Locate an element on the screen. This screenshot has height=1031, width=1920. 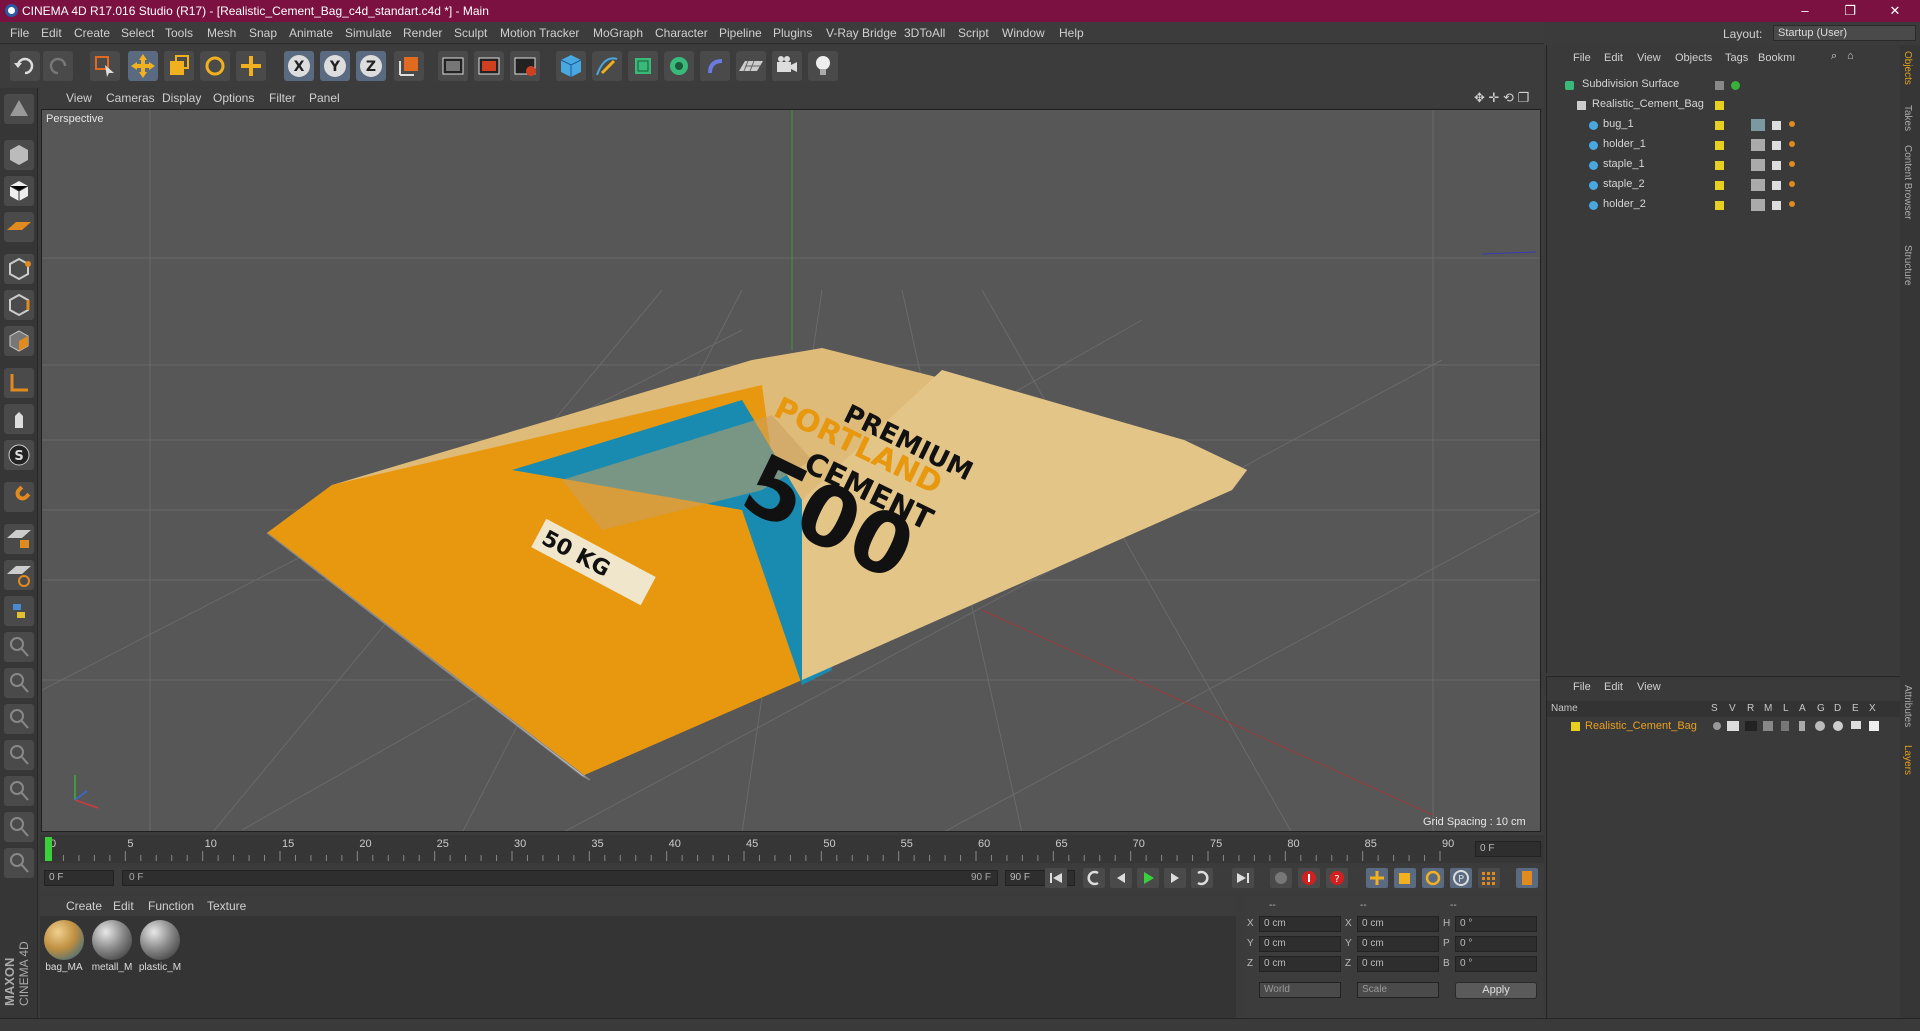
menu-mograph: MoGraph is located at coordinates (618, 33).